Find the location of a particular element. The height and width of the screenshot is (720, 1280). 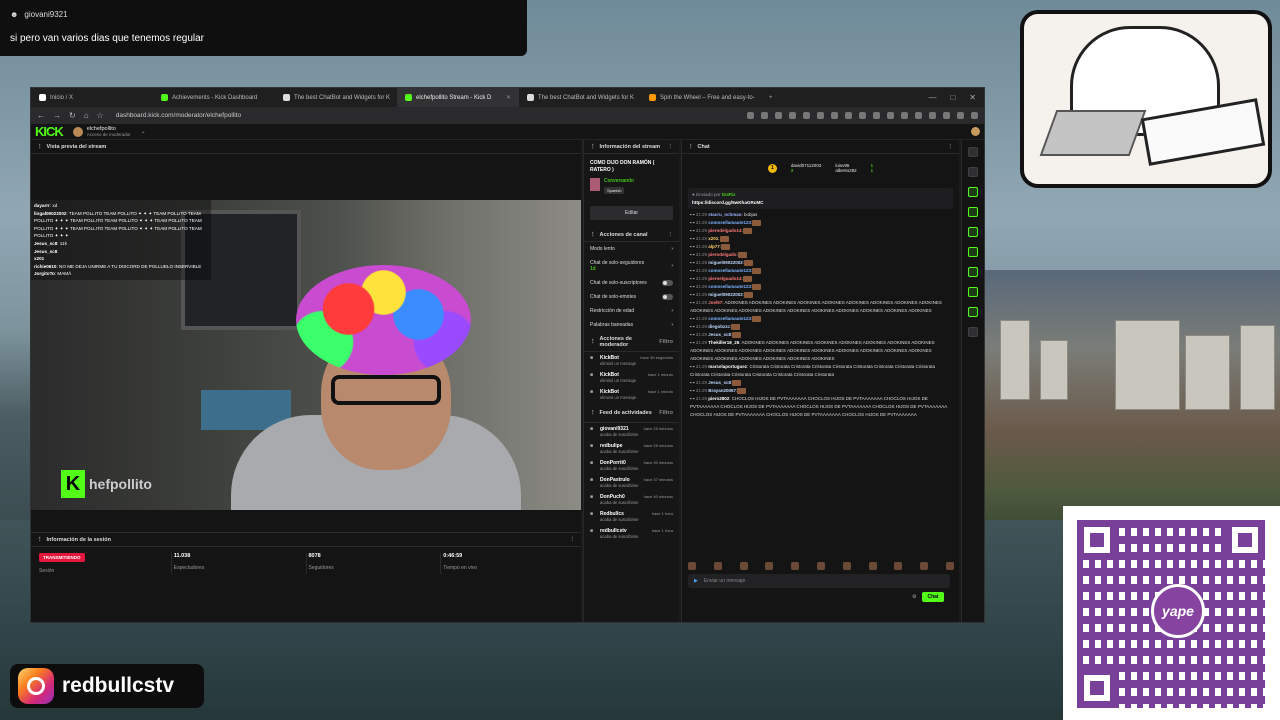

message-user: Joel57 is located at coordinates (715, 302).